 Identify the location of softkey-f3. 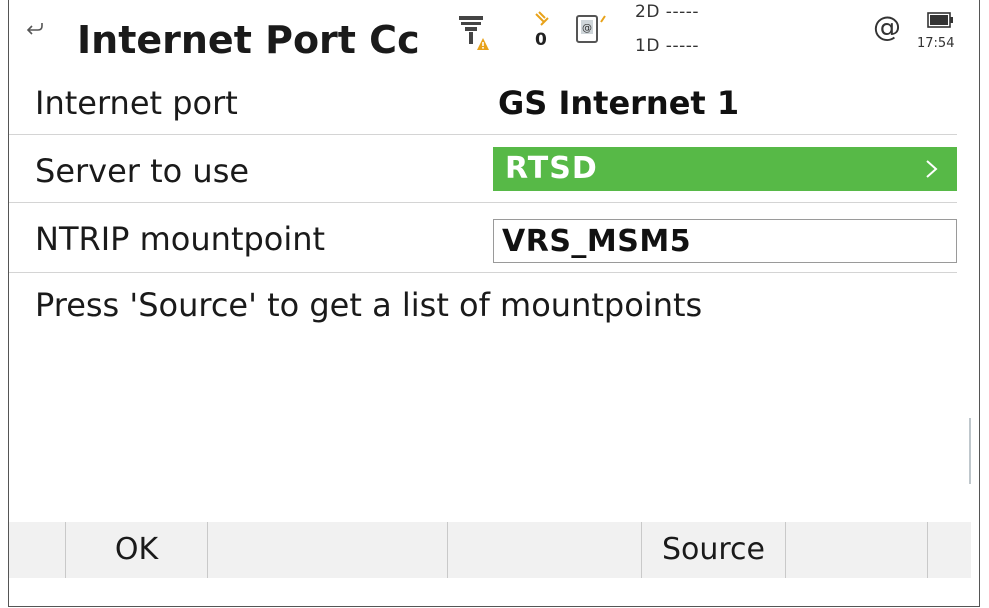
(327, 550).